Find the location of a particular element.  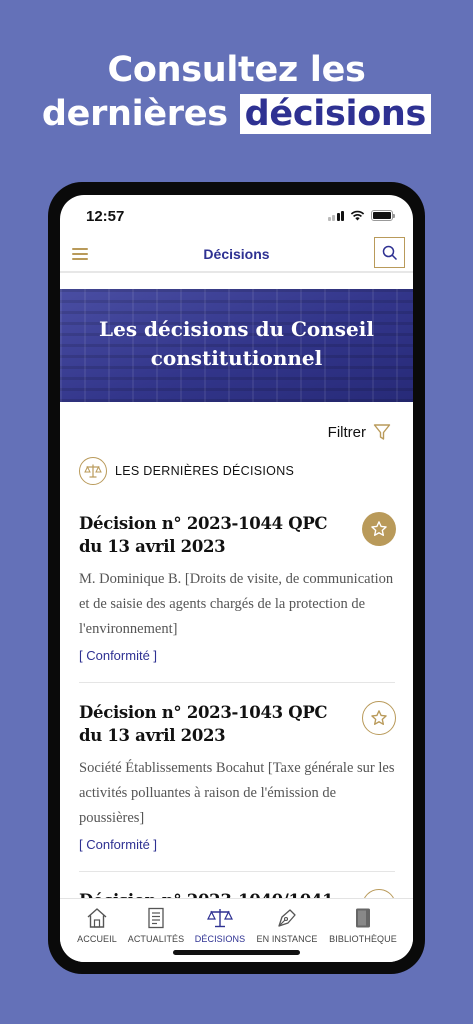

section-header: LES DERNIÈRES DÉCISIONS is located at coordinates (186, 471).